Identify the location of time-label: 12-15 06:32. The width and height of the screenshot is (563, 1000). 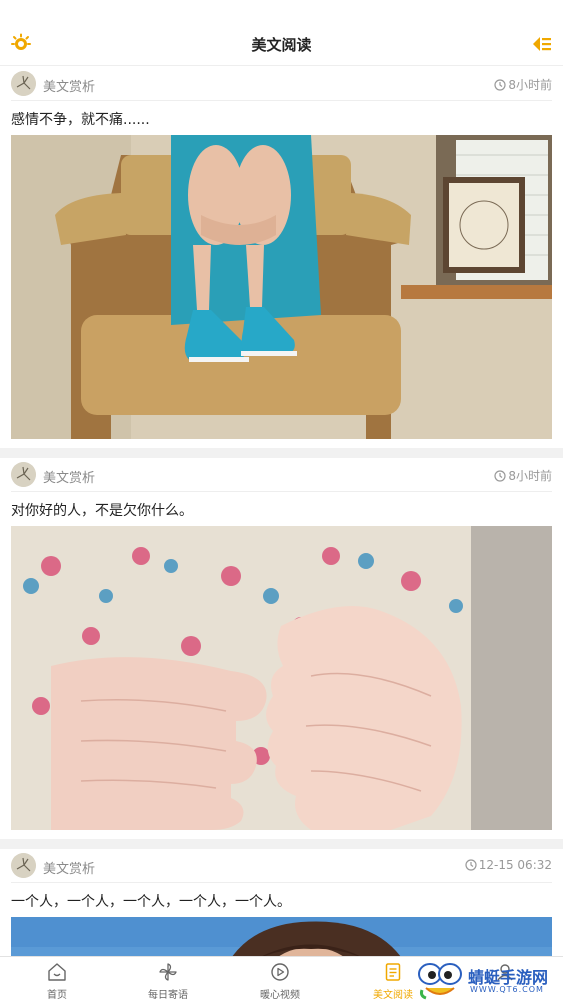
(515, 865).